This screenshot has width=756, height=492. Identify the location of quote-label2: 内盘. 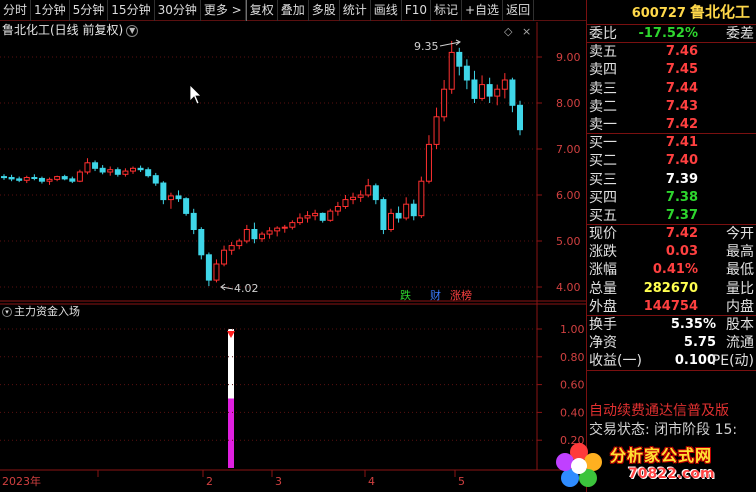
(740, 306).